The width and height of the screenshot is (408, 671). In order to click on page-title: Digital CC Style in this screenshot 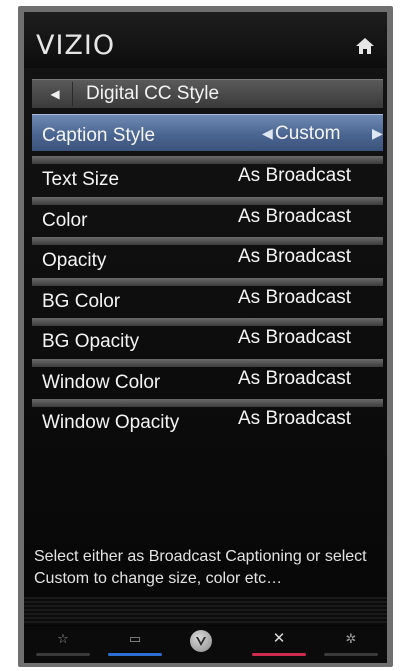, I will do `click(153, 93)`.